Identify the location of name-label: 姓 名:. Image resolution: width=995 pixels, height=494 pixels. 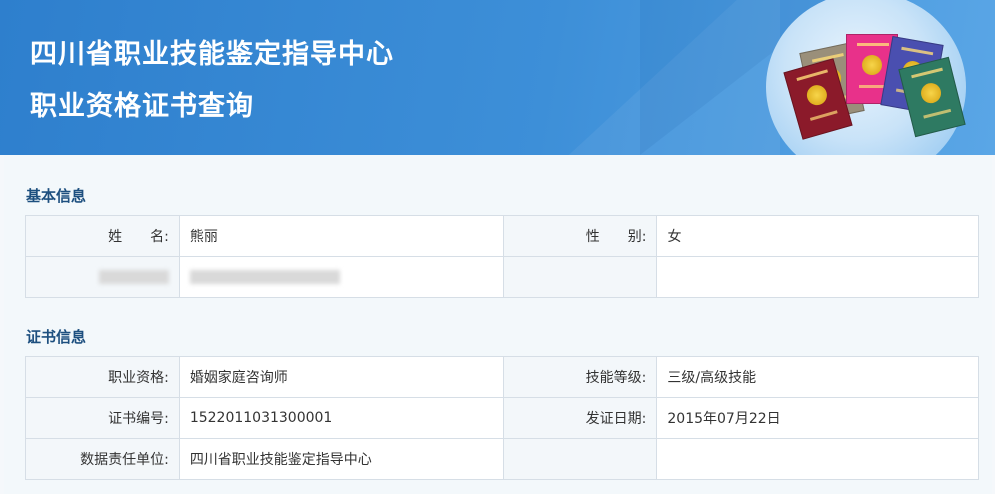
(102, 236).